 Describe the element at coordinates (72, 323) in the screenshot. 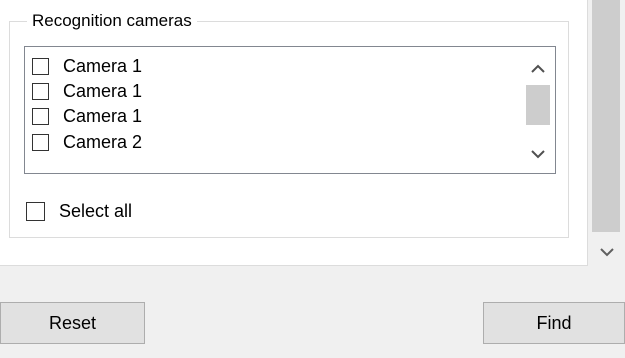

I see `reset-button: Reset` at that location.